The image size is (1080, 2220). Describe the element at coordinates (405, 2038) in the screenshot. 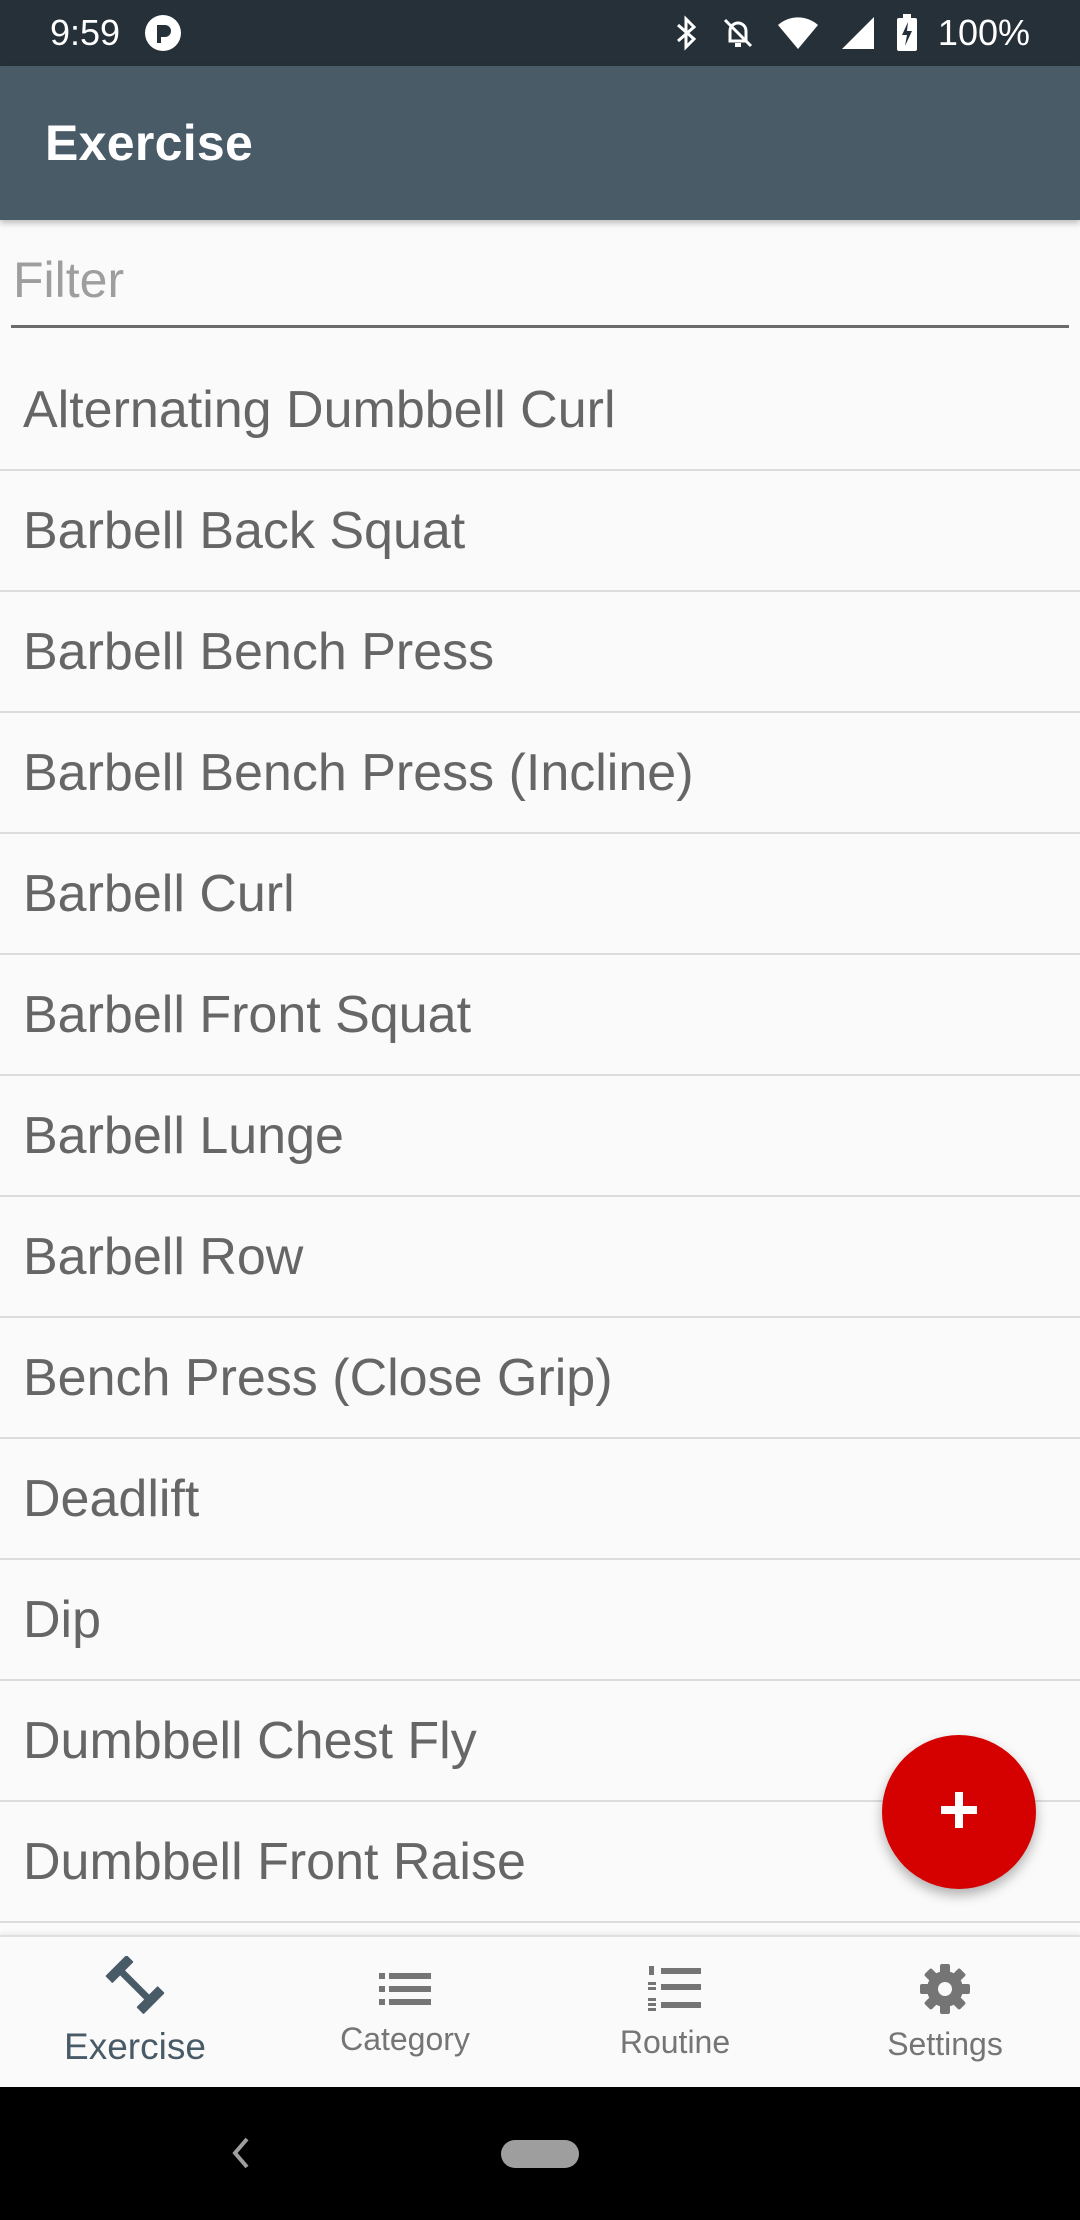

I see `nav-label-category: Category` at that location.